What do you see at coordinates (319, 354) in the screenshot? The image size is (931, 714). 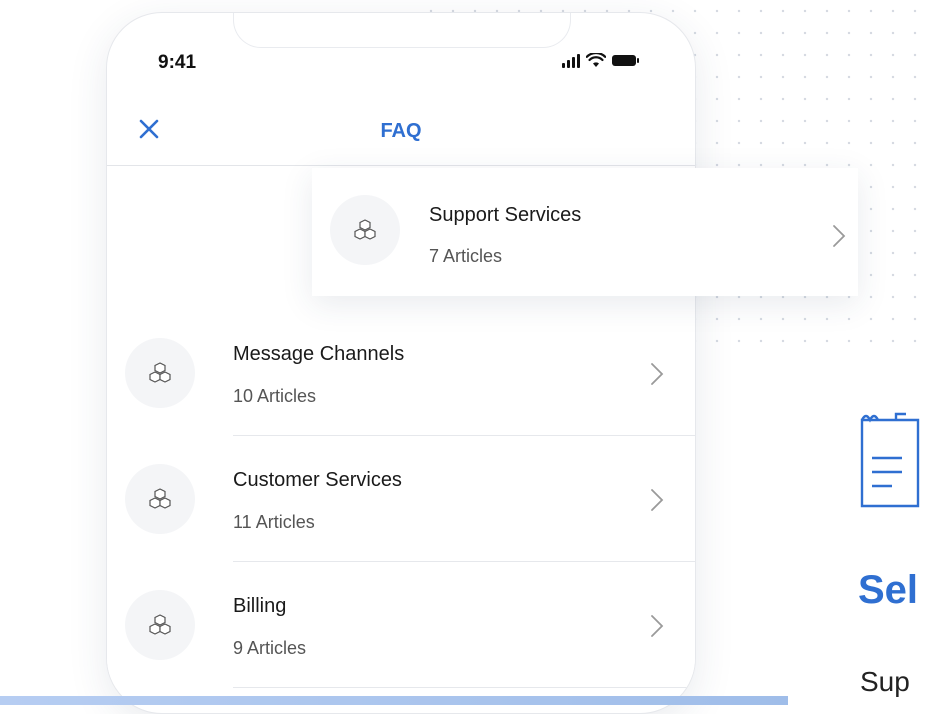 I see `item-title: Message Channels` at bounding box center [319, 354].